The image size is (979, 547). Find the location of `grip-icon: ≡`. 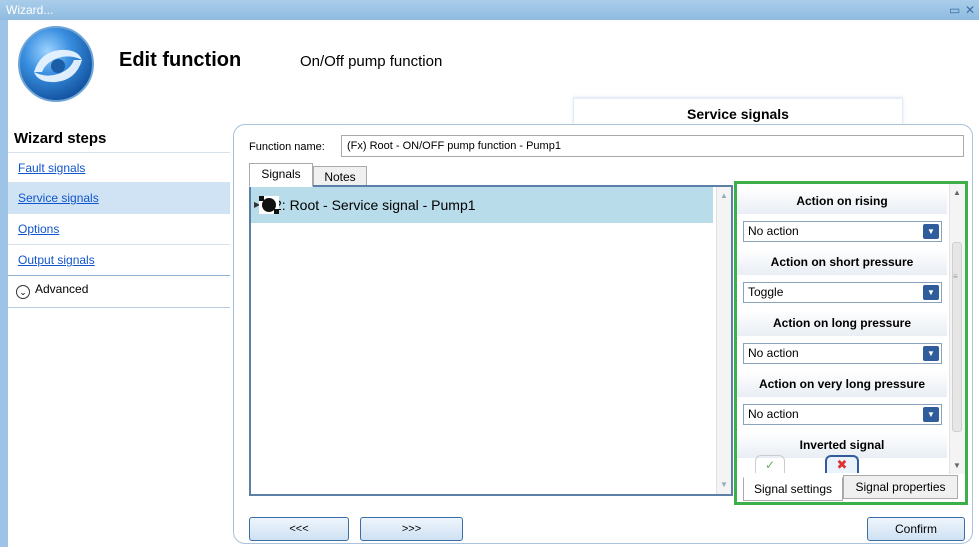

grip-icon: ≡ is located at coordinates (955, 276).